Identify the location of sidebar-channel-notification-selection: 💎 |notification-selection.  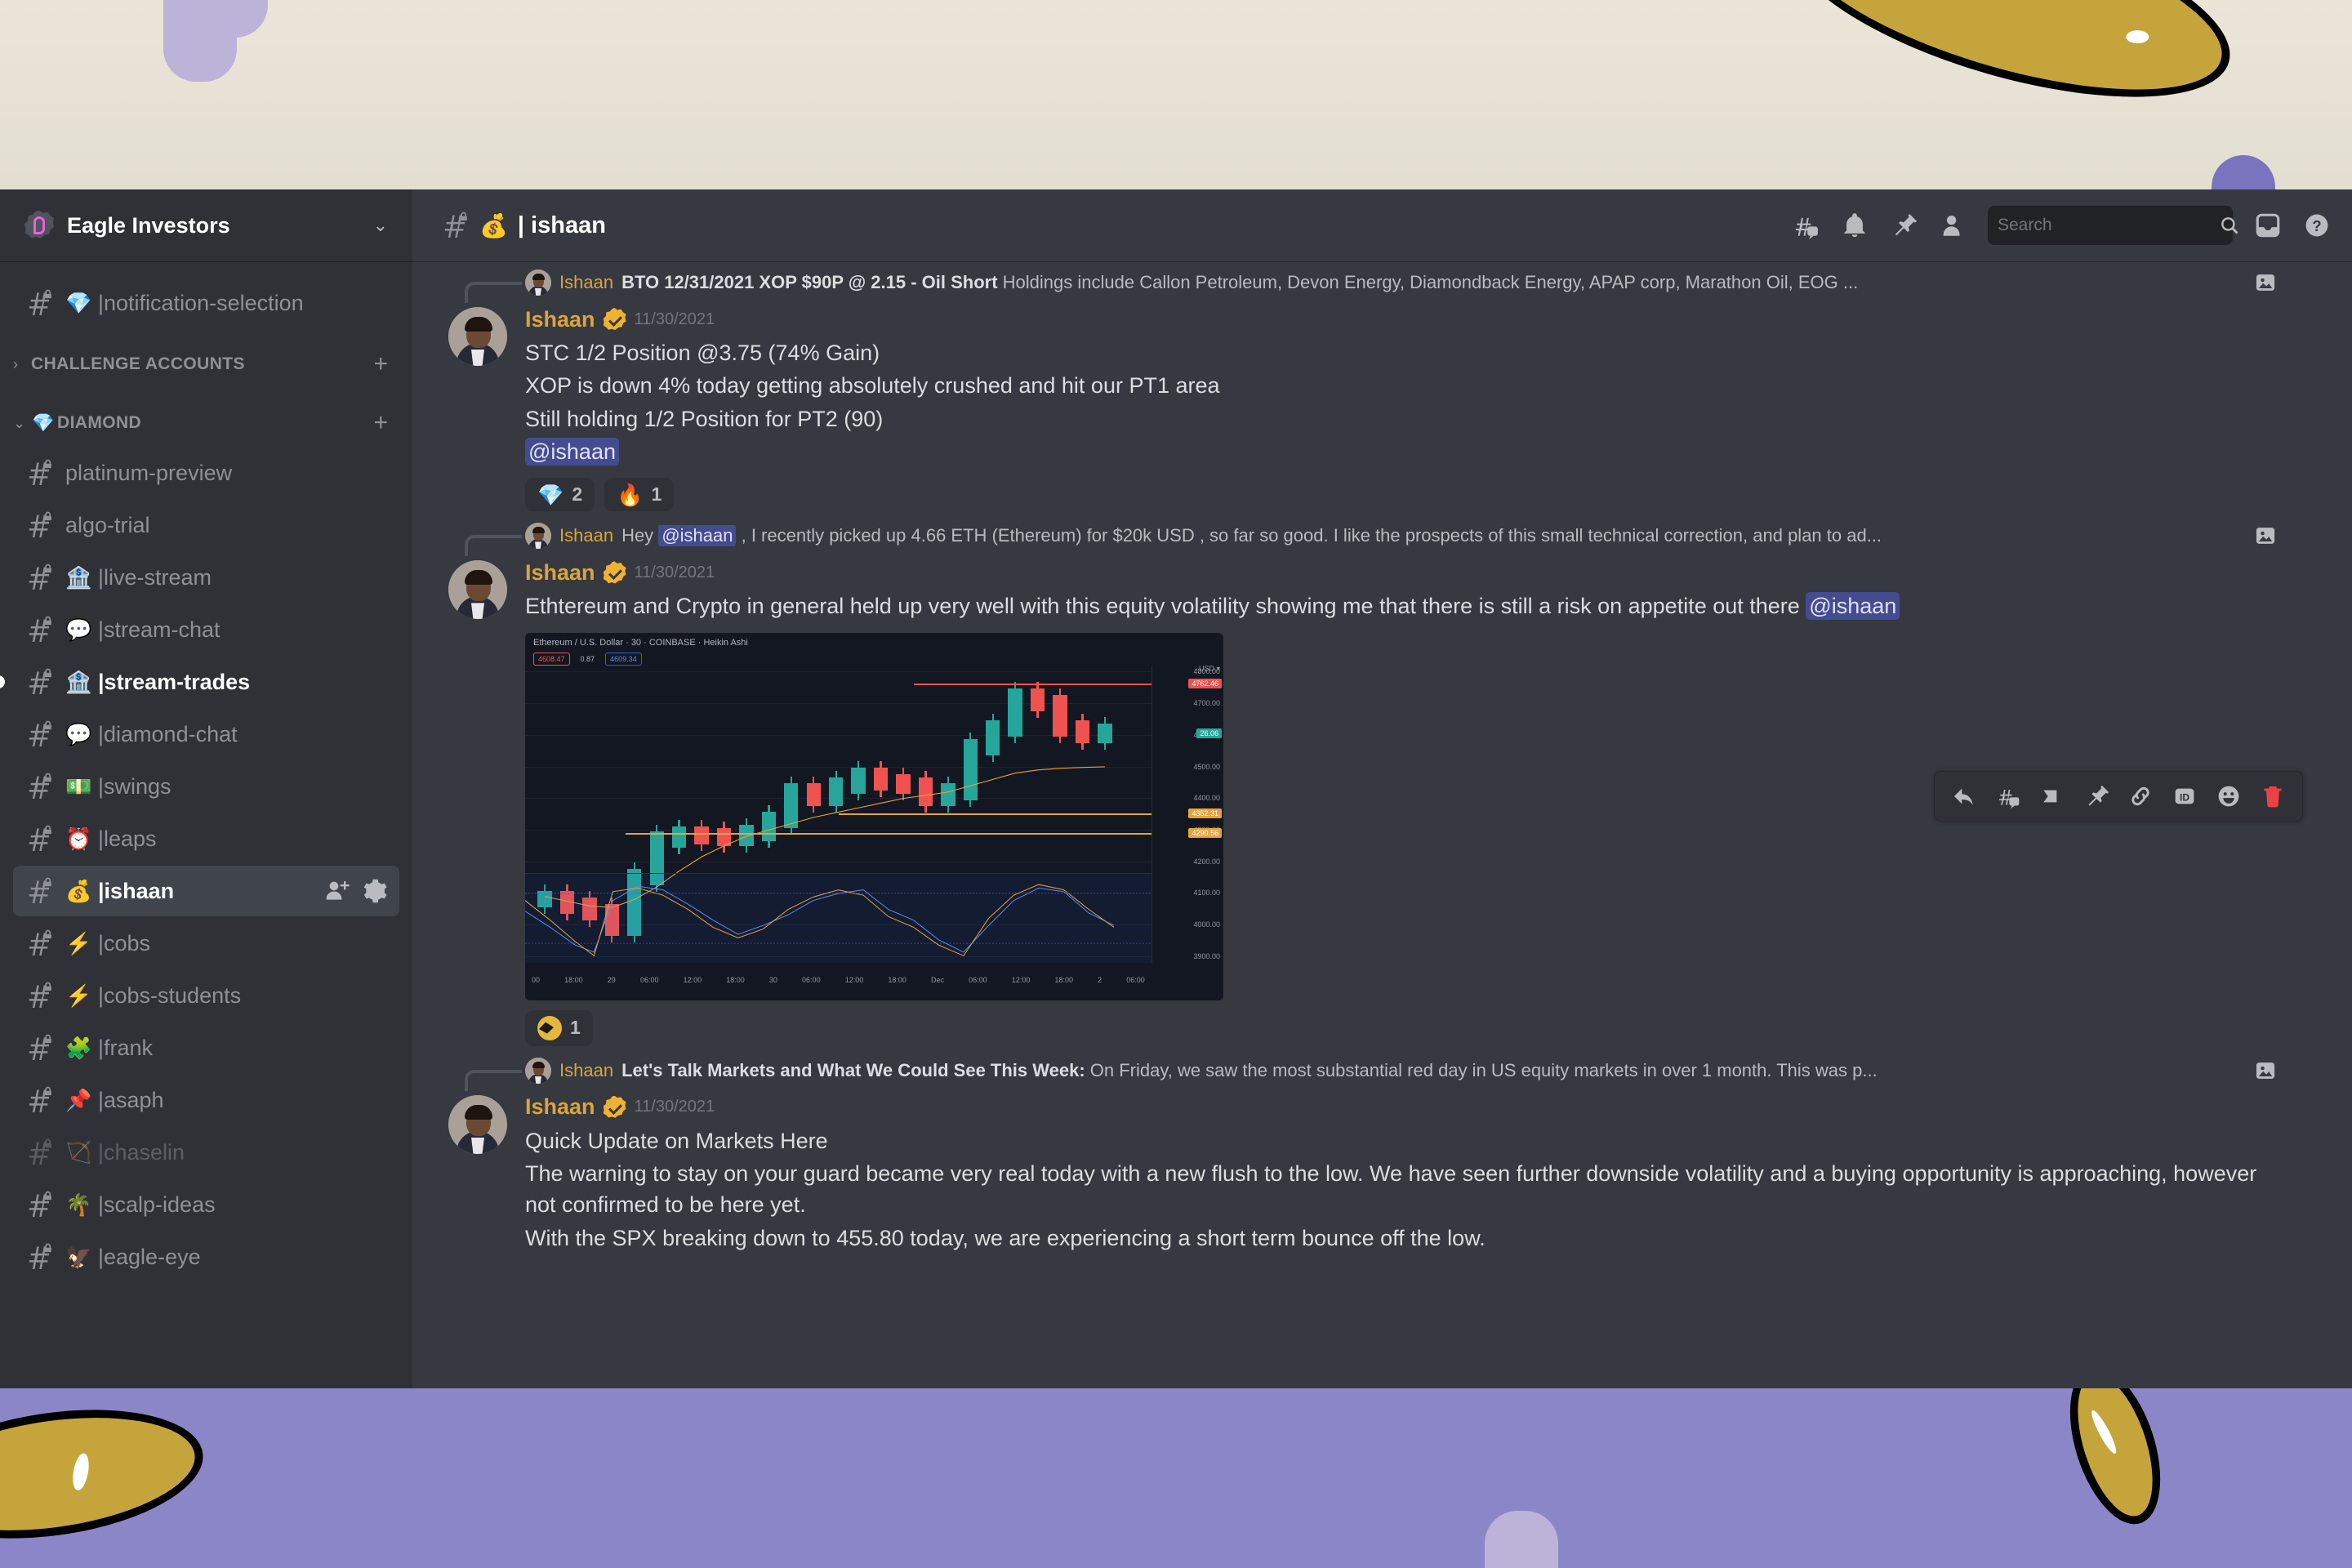
(206, 303).